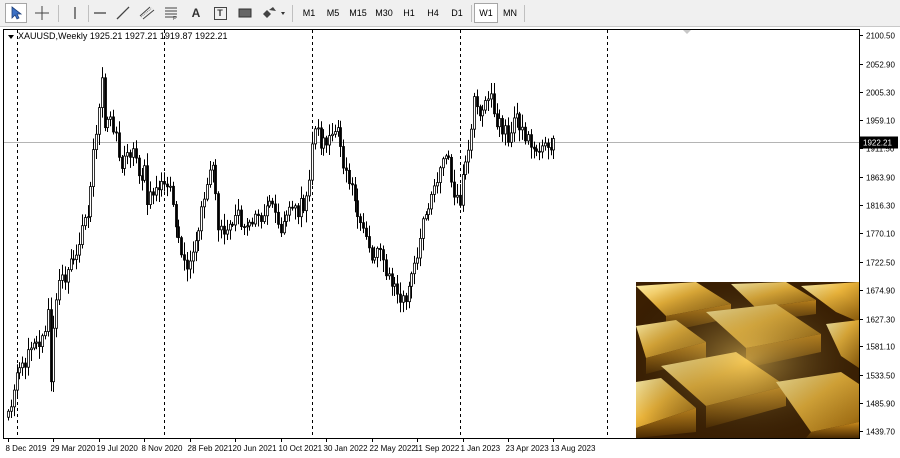  What do you see at coordinates (16, 13) in the screenshot?
I see `cursor-icon` at bounding box center [16, 13].